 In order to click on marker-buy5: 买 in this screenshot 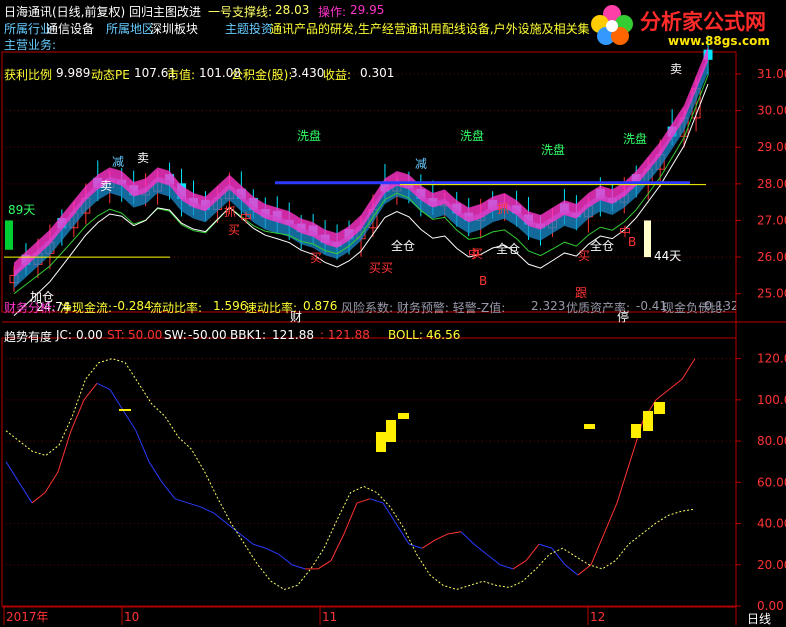, I will do `click(584, 256)`.